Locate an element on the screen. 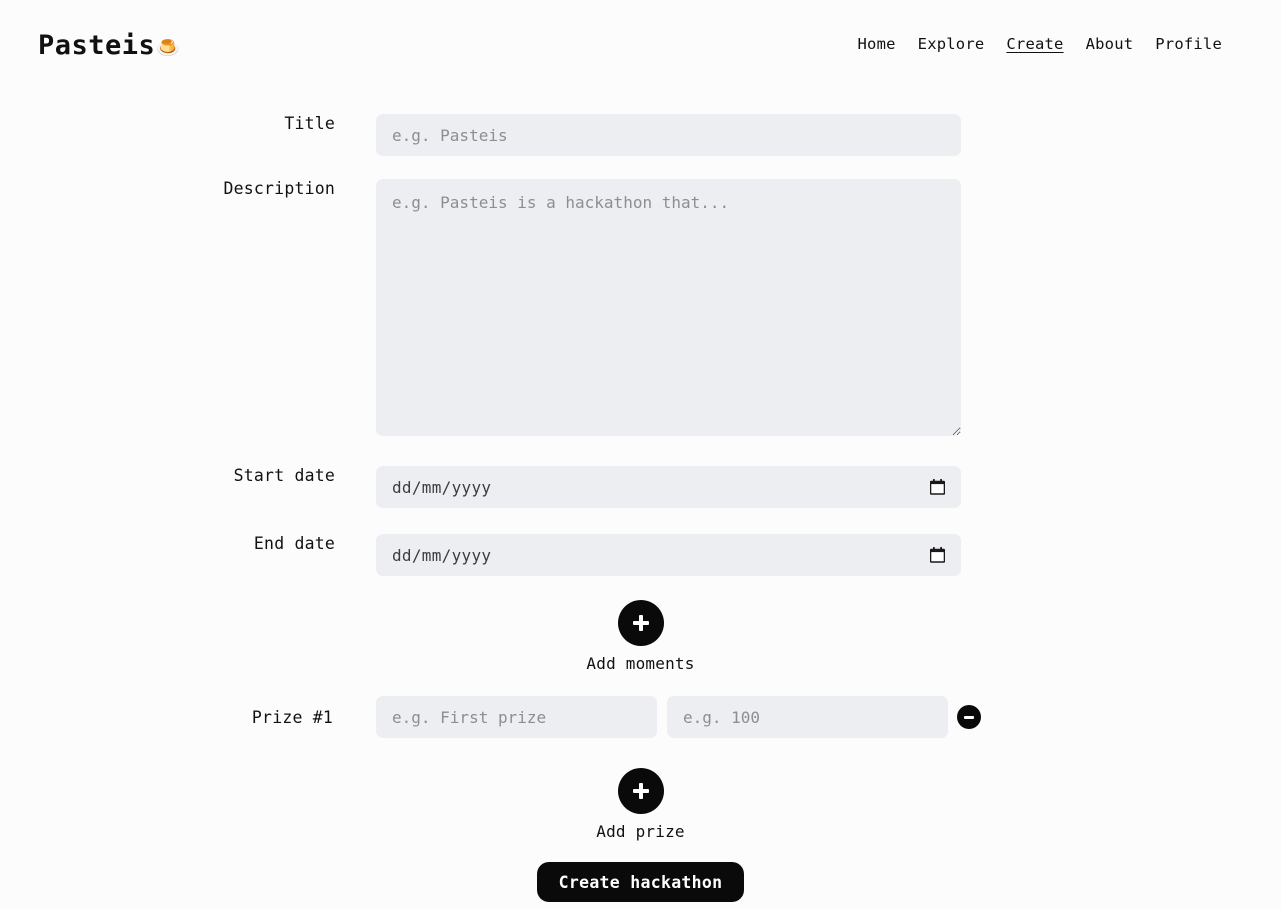 The width and height of the screenshot is (1281, 909). start-date-control: dd/mm/yyyy is located at coordinates (668, 487).